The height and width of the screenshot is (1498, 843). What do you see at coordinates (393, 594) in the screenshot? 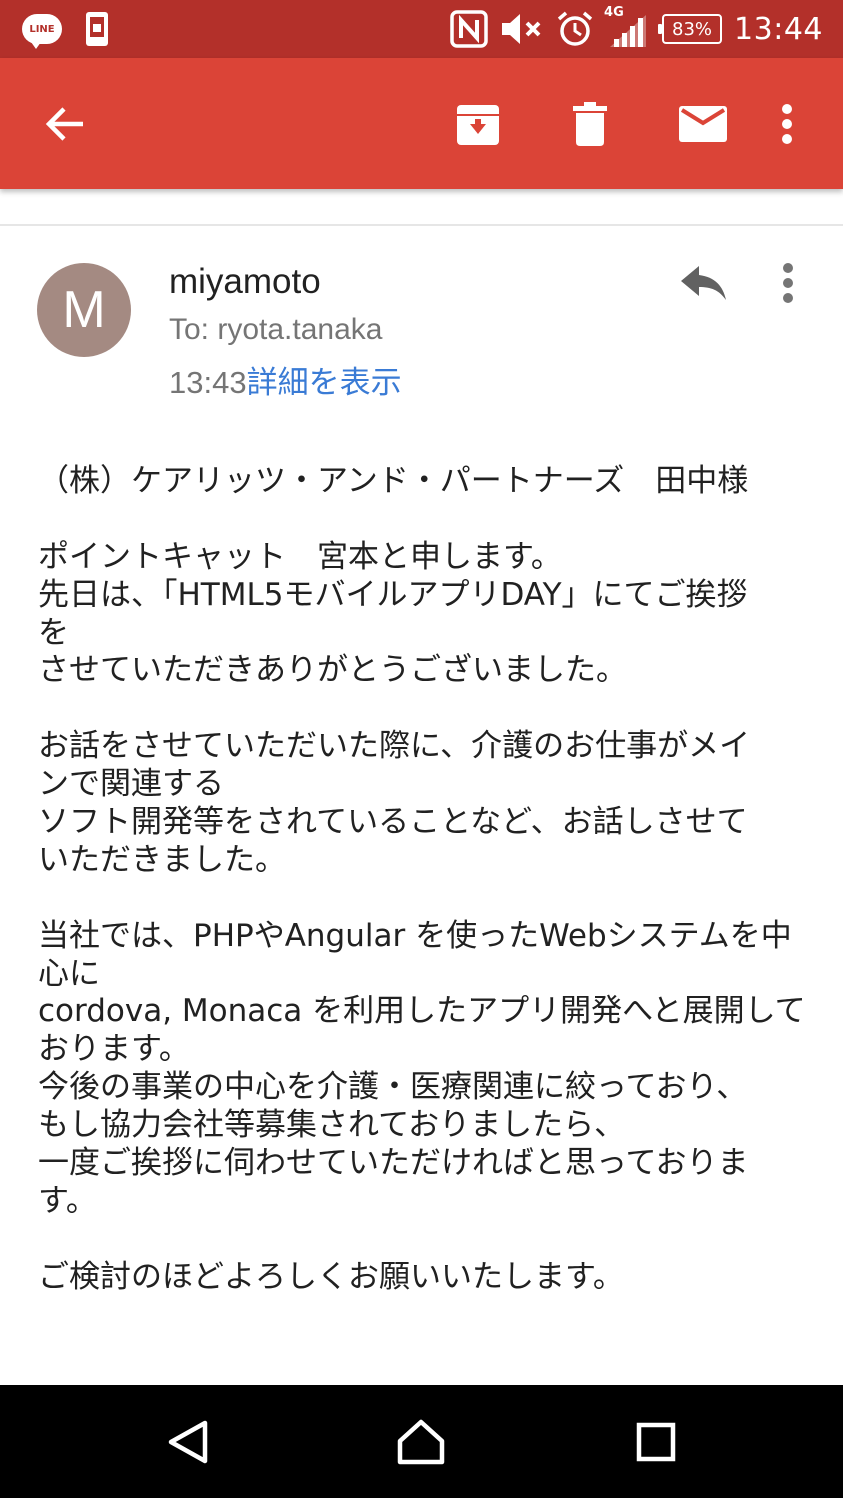
I see `body-line: 先日は、「HTML5モバイルアプリDAY」にてご挨拶` at bounding box center [393, 594].